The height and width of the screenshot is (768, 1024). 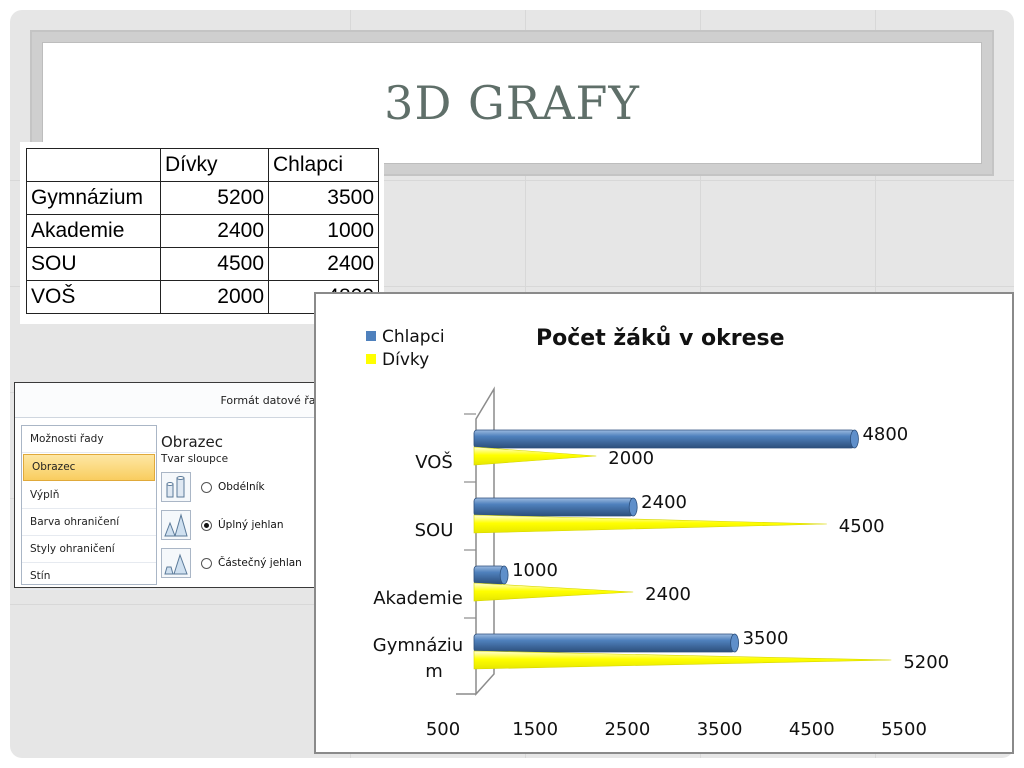 I want to click on chart-title: Počet žáků v okrese, so click(x=660, y=338).